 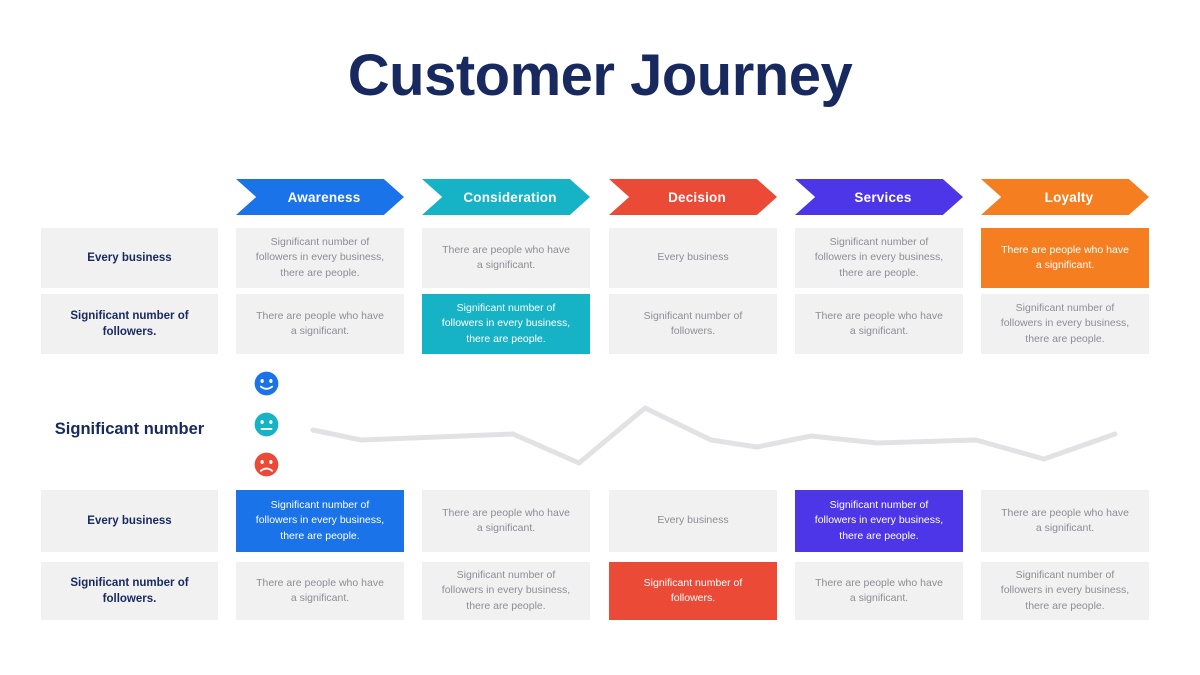 I want to click on stage-header-decision: Decision, so click(x=693, y=197).